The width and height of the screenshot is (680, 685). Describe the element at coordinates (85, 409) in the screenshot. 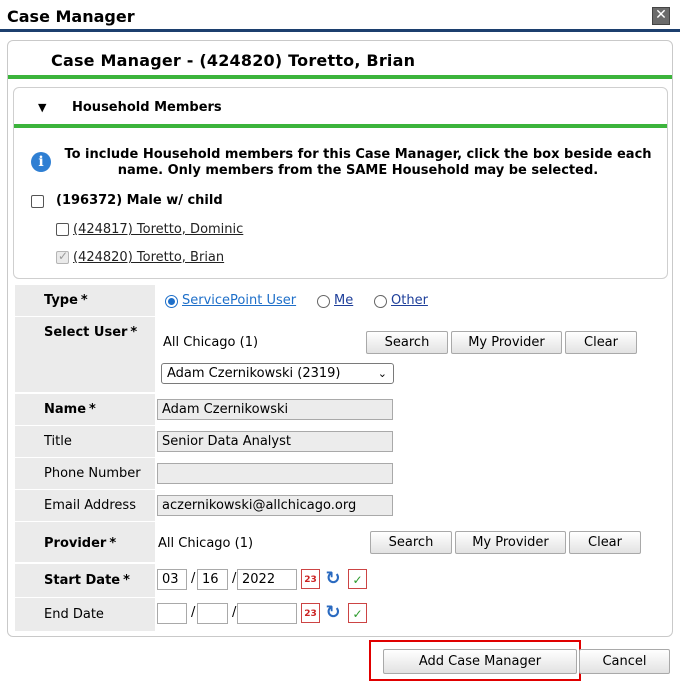

I see `name-label: Name *` at that location.